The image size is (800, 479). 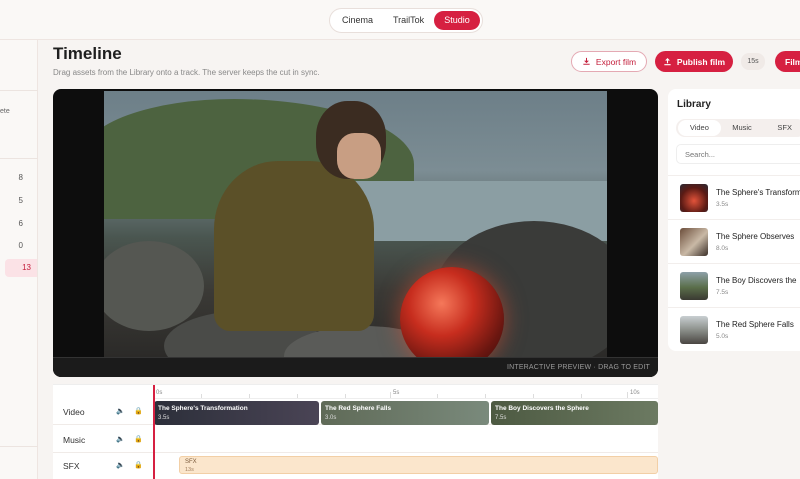 I want to click on top-bar: Cinema TrailTok Studio, so click(x=400, y=20).